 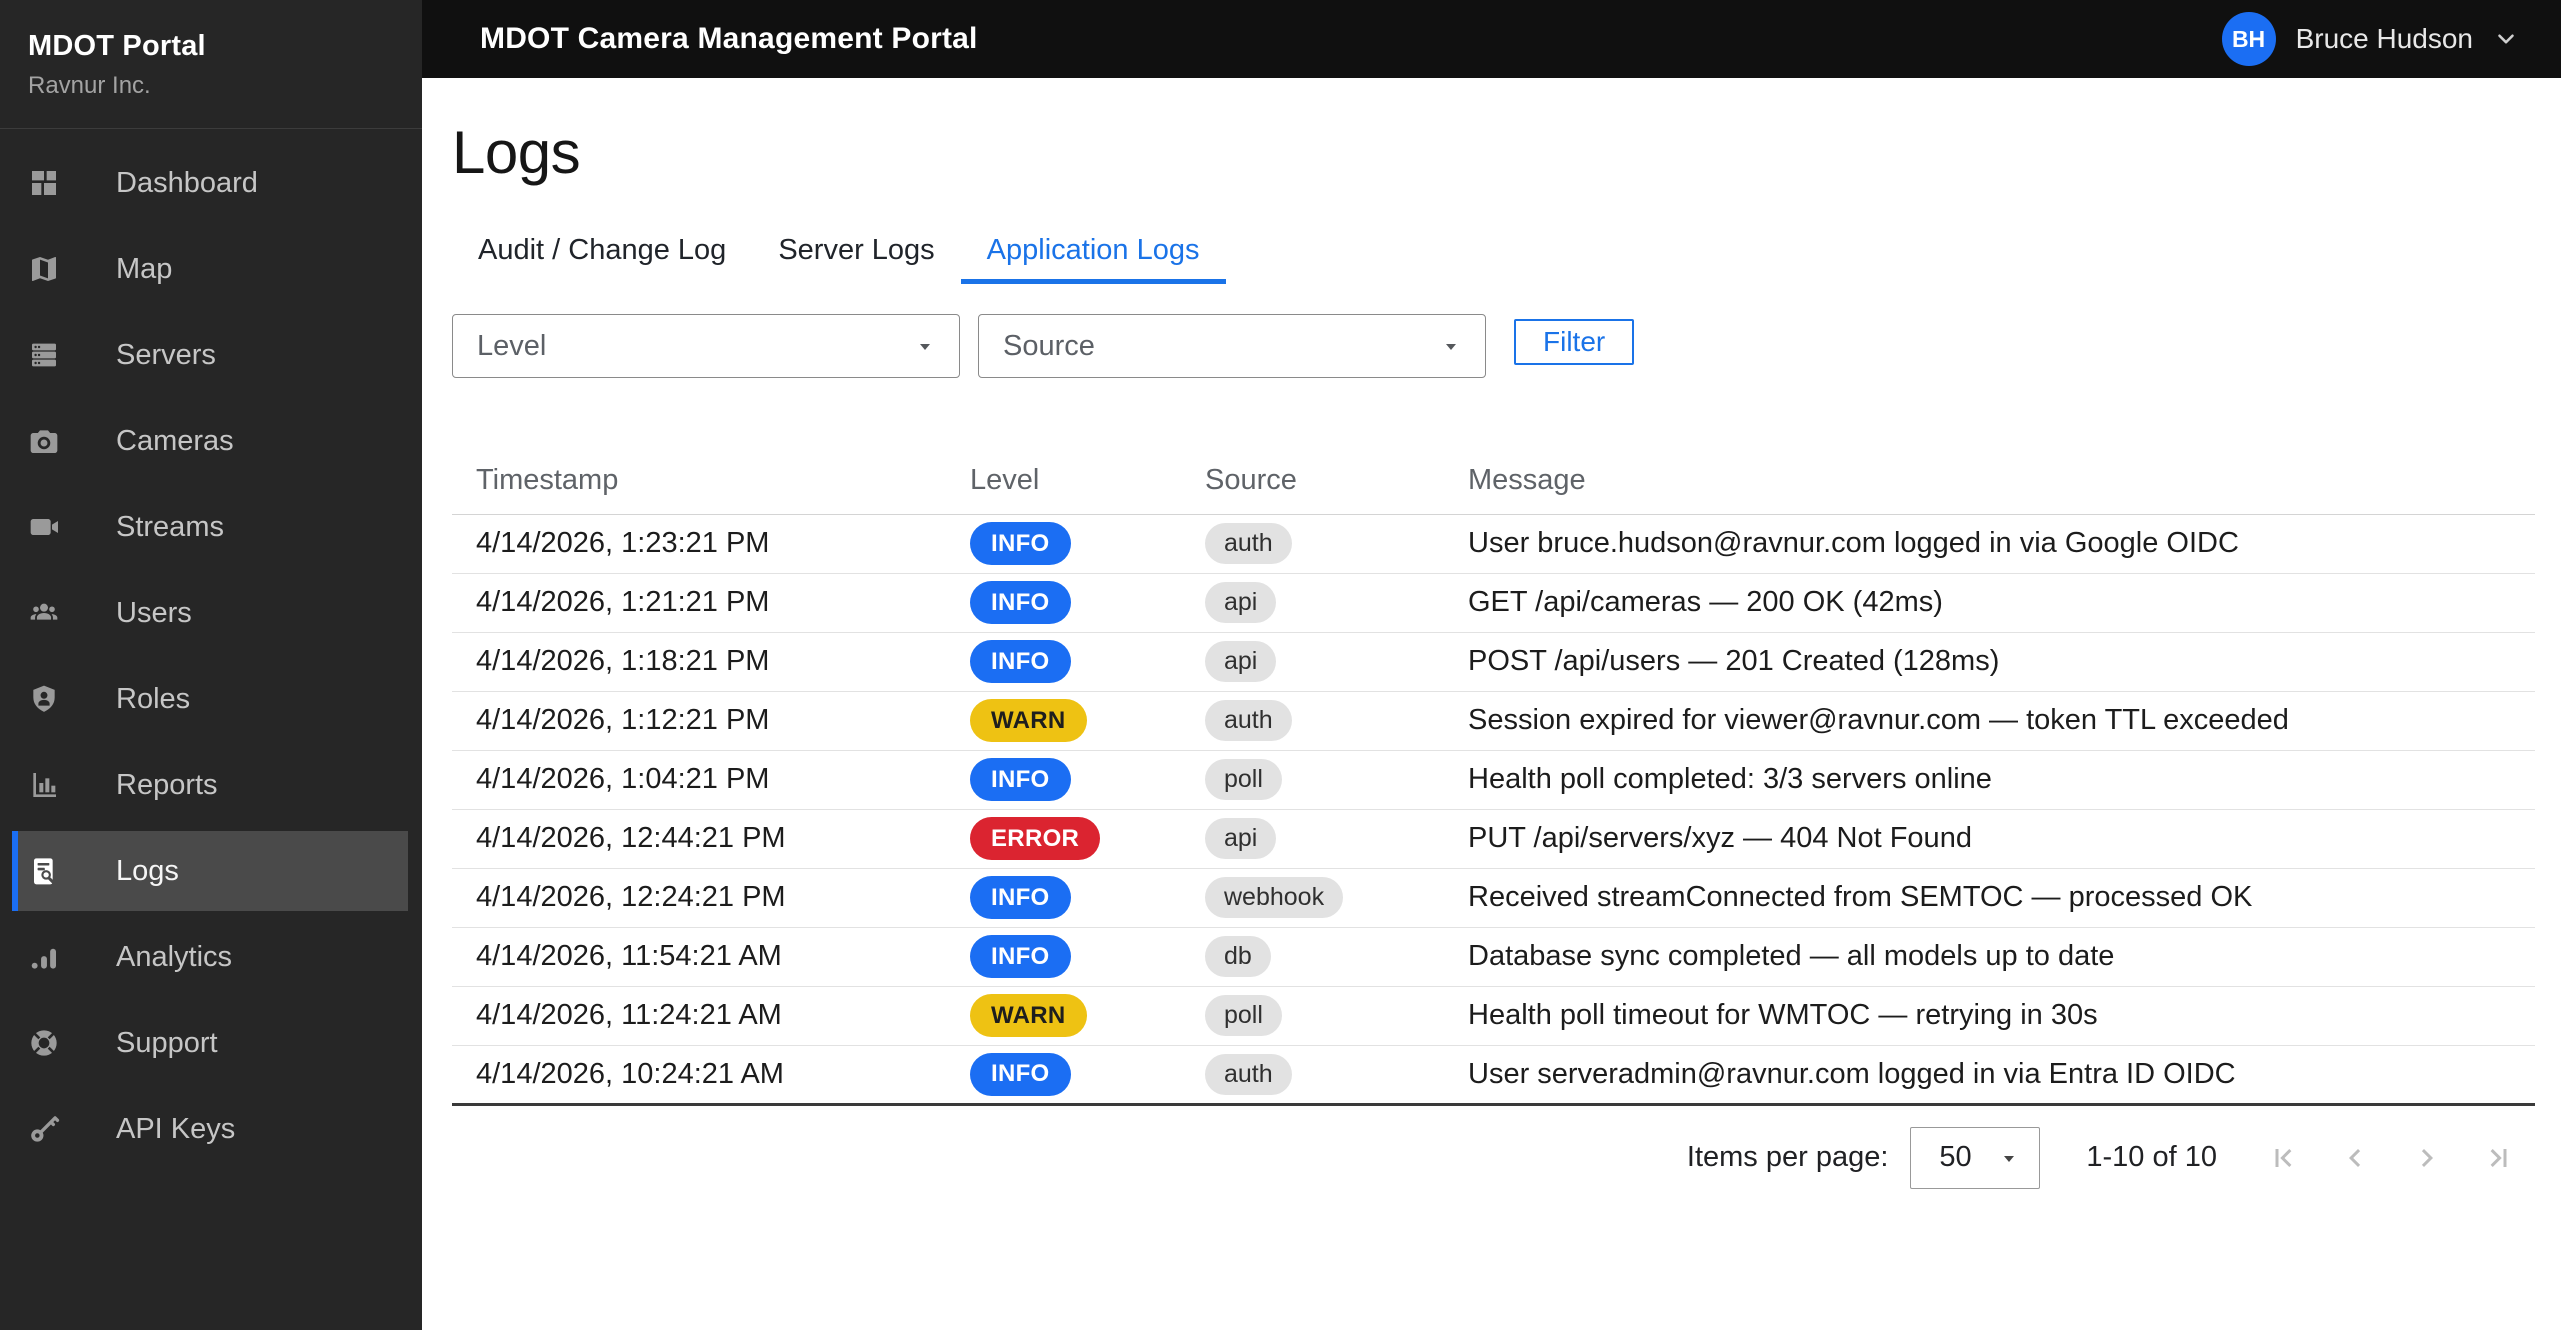 What do you see at coordinates (167, 784) in the screenshot?
I see `sidebar-item-label: Reports` at bounding box center [167, 784].